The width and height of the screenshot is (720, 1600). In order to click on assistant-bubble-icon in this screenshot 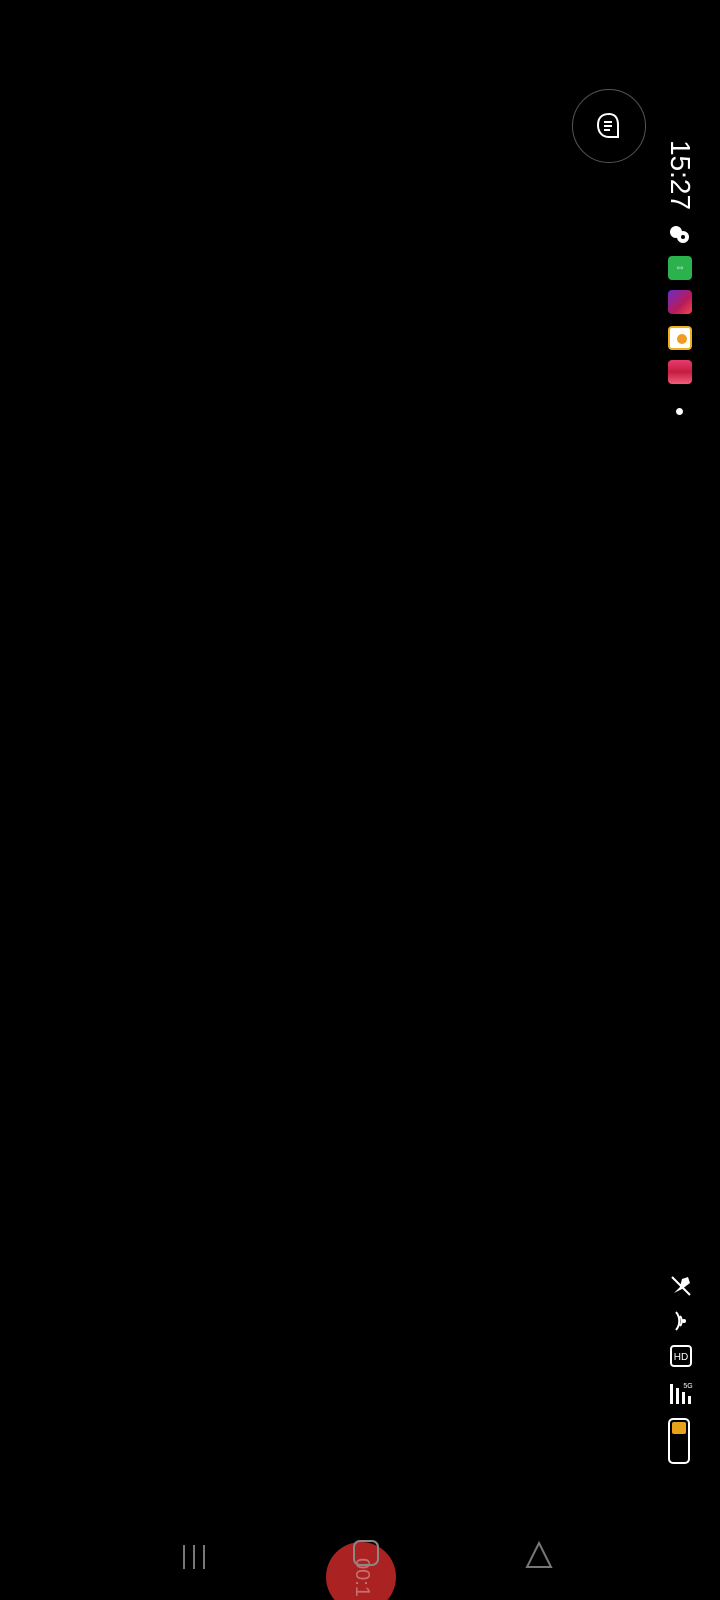, I will do `click(607, 125)`.